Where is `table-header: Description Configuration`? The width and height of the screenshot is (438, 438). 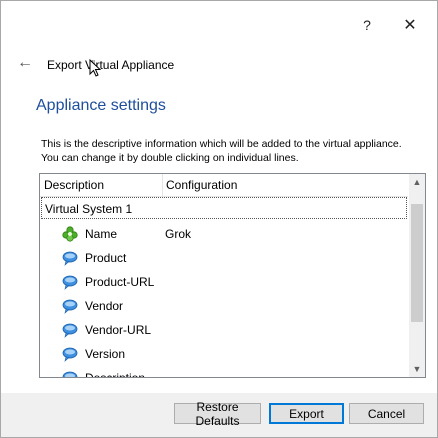 table-header: Description Configuration is located at coordinates (224, 185).